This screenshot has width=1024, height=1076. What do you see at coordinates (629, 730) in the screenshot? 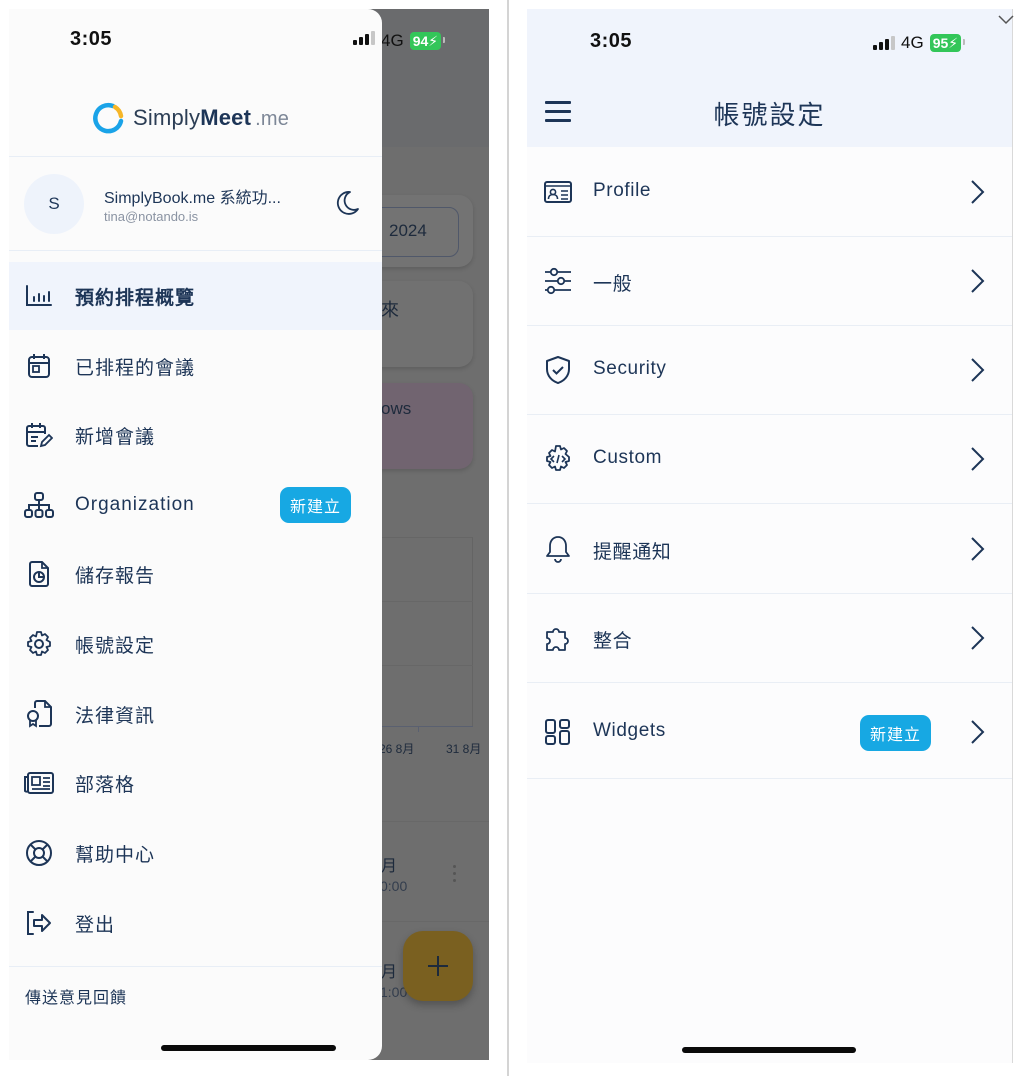
I see `settings-label: Widgets` at bounding box center [629, 730].